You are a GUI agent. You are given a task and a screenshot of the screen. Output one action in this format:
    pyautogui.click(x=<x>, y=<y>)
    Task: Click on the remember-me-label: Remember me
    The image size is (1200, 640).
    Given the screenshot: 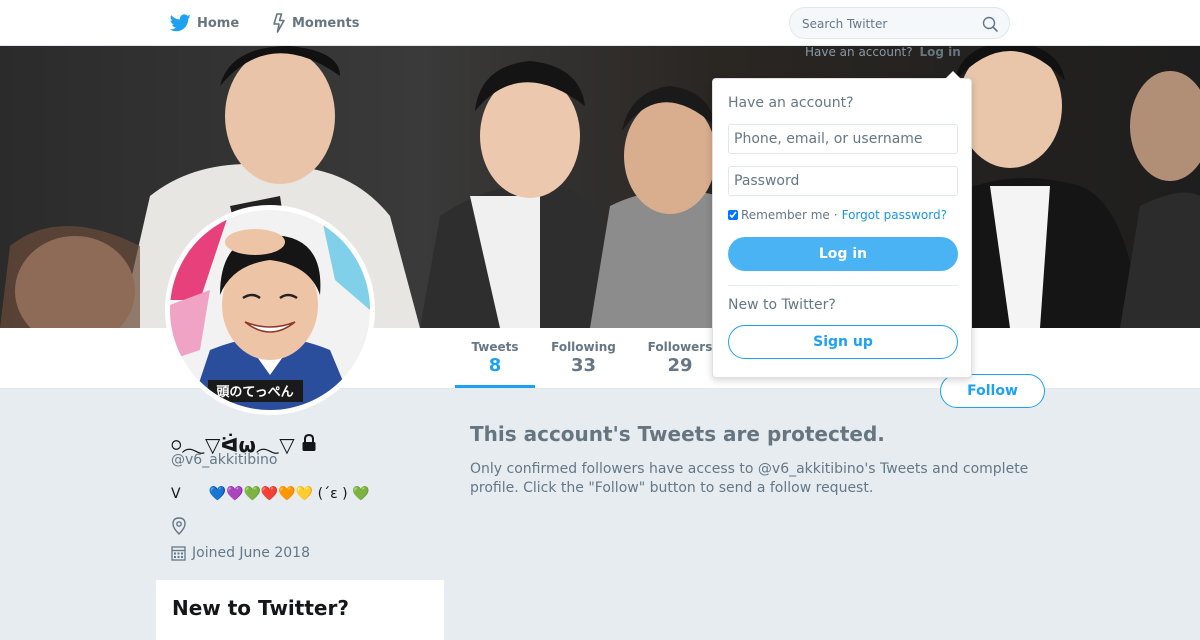 What is the action you would take?
    pyautogui.click(x=785, y=215)
    